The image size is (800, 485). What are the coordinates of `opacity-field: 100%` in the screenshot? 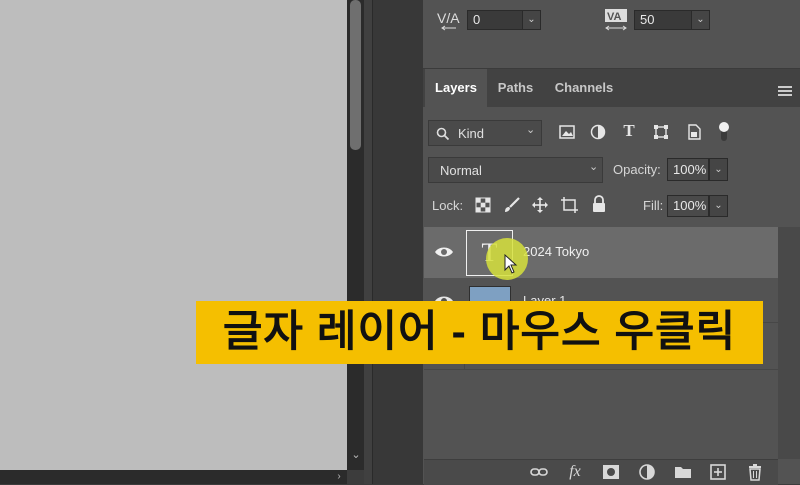 It's located at (688, 169).